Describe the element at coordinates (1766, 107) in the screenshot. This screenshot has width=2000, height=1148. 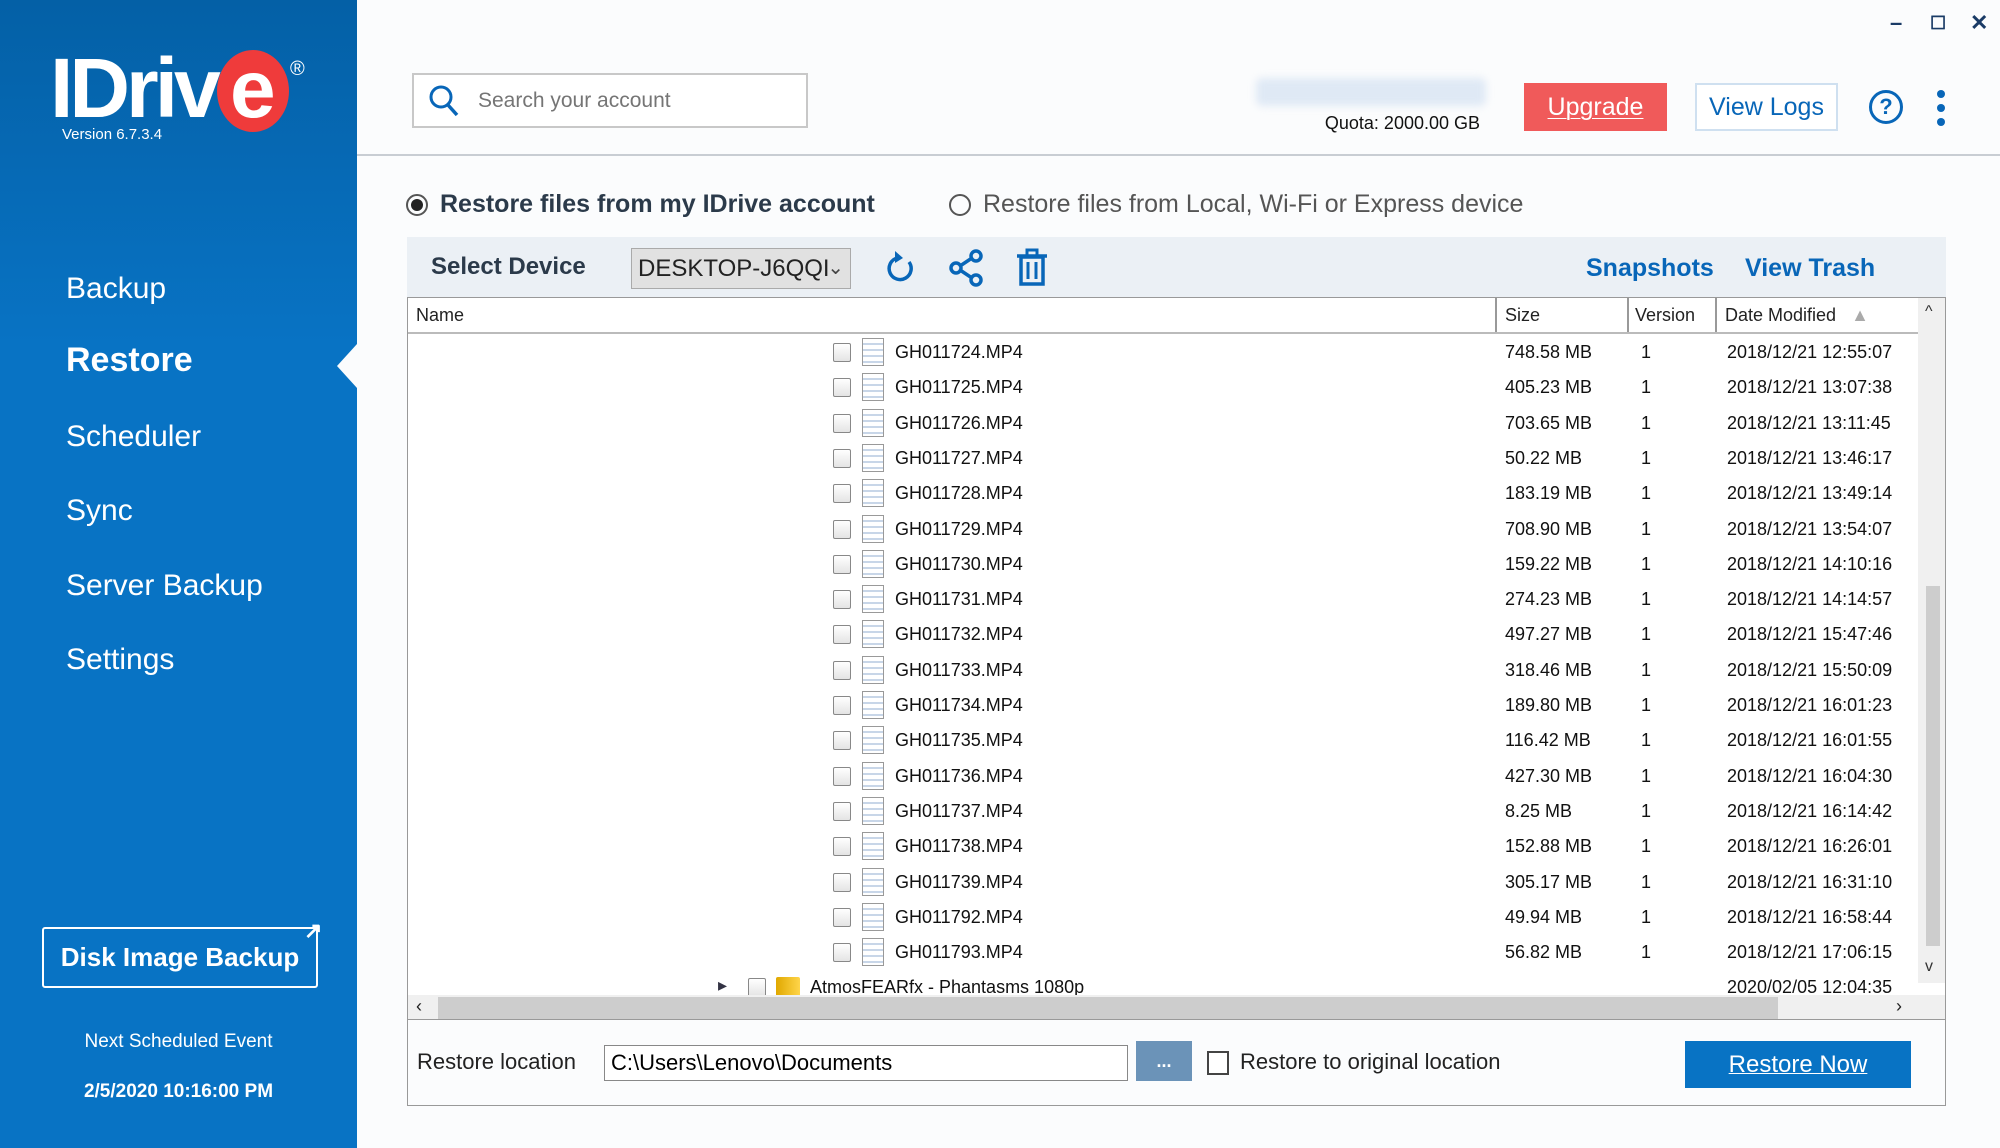
I see `view-logs-button: View Logs` at that location.